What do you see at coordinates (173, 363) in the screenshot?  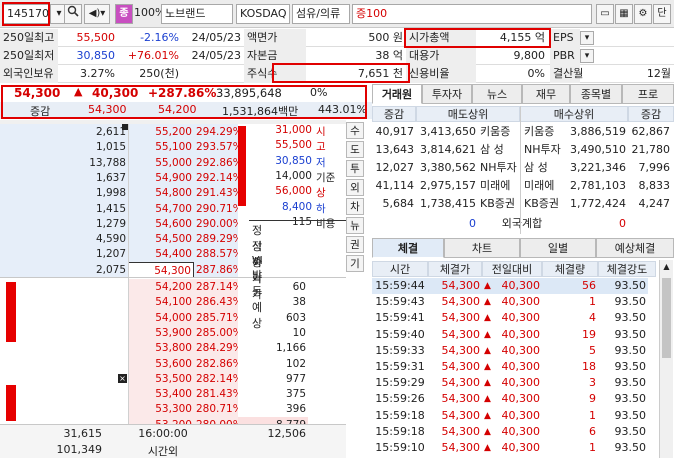 I see `bid-row: 53,600282.86%102` at bounding box center [173, 363].